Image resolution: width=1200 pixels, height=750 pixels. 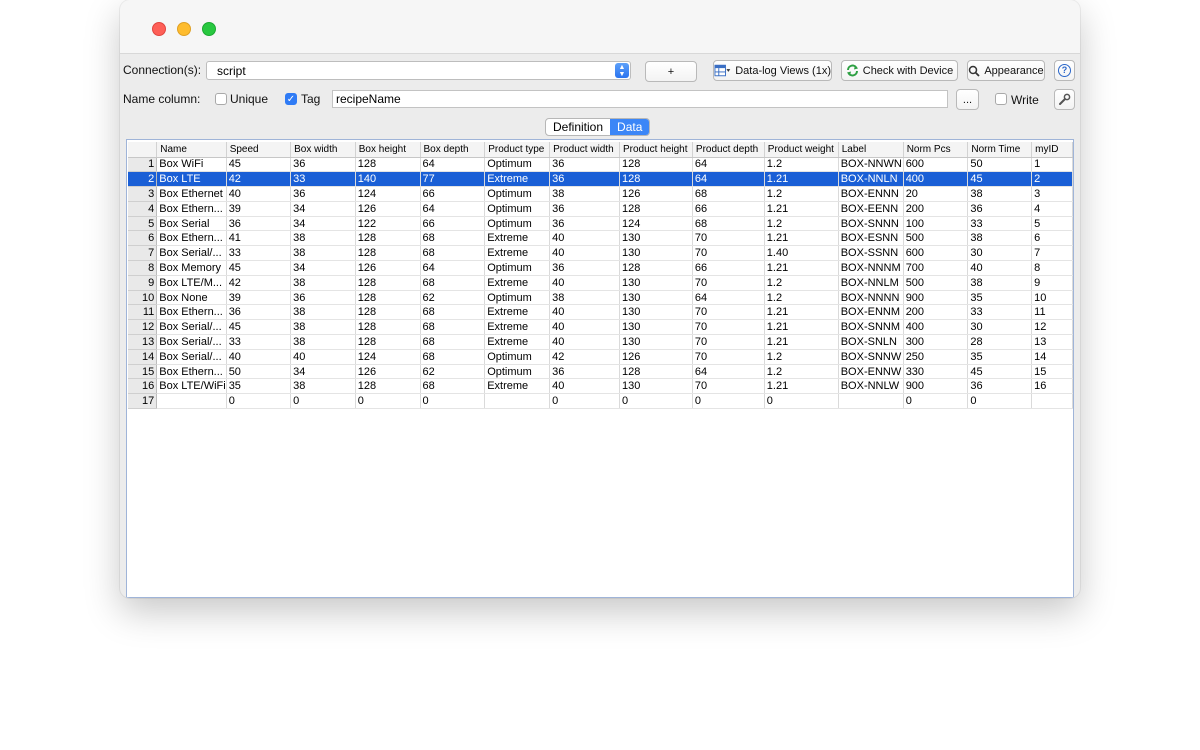 What do you see at coordinates (453, 372) in the screenshot?
I see `table-cell: 62` at bounding box center [453, 372].